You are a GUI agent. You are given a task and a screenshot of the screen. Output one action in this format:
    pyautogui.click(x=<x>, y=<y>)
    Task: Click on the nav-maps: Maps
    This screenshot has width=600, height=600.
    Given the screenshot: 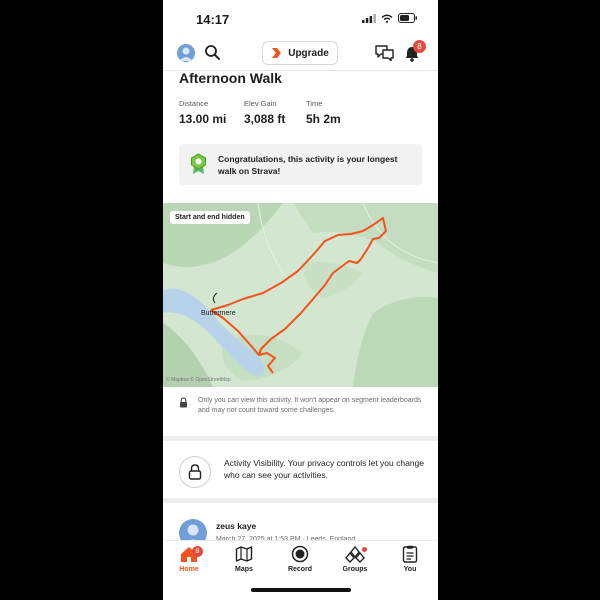 What is the action you would take?
    pyautogui.click(x=244, y=559)
    